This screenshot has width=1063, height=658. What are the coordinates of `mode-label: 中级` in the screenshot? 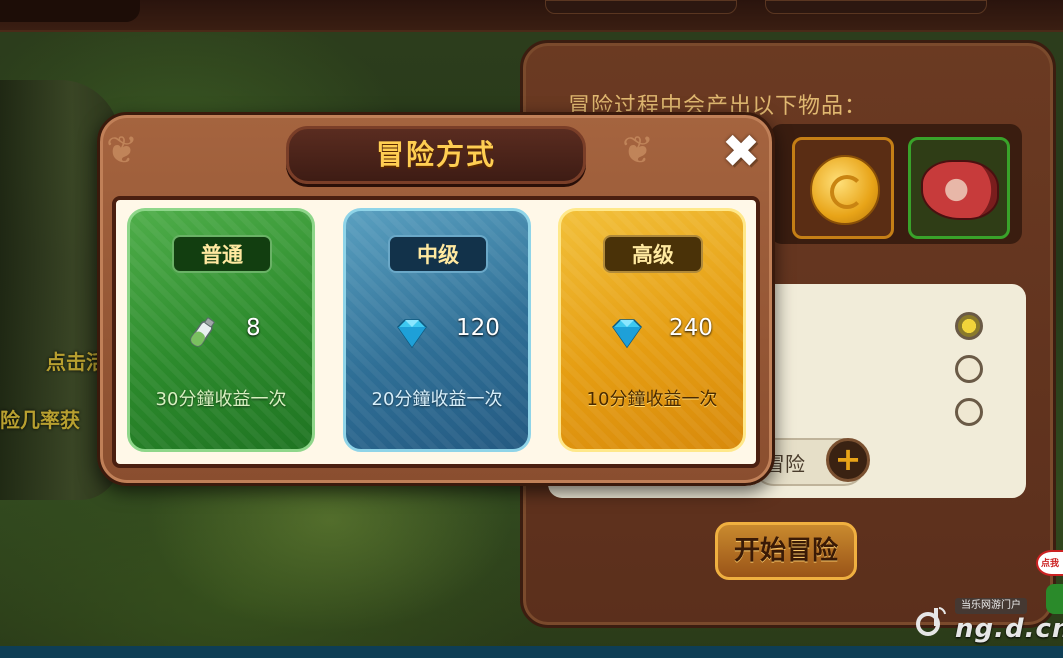 It's located at (438, 255).